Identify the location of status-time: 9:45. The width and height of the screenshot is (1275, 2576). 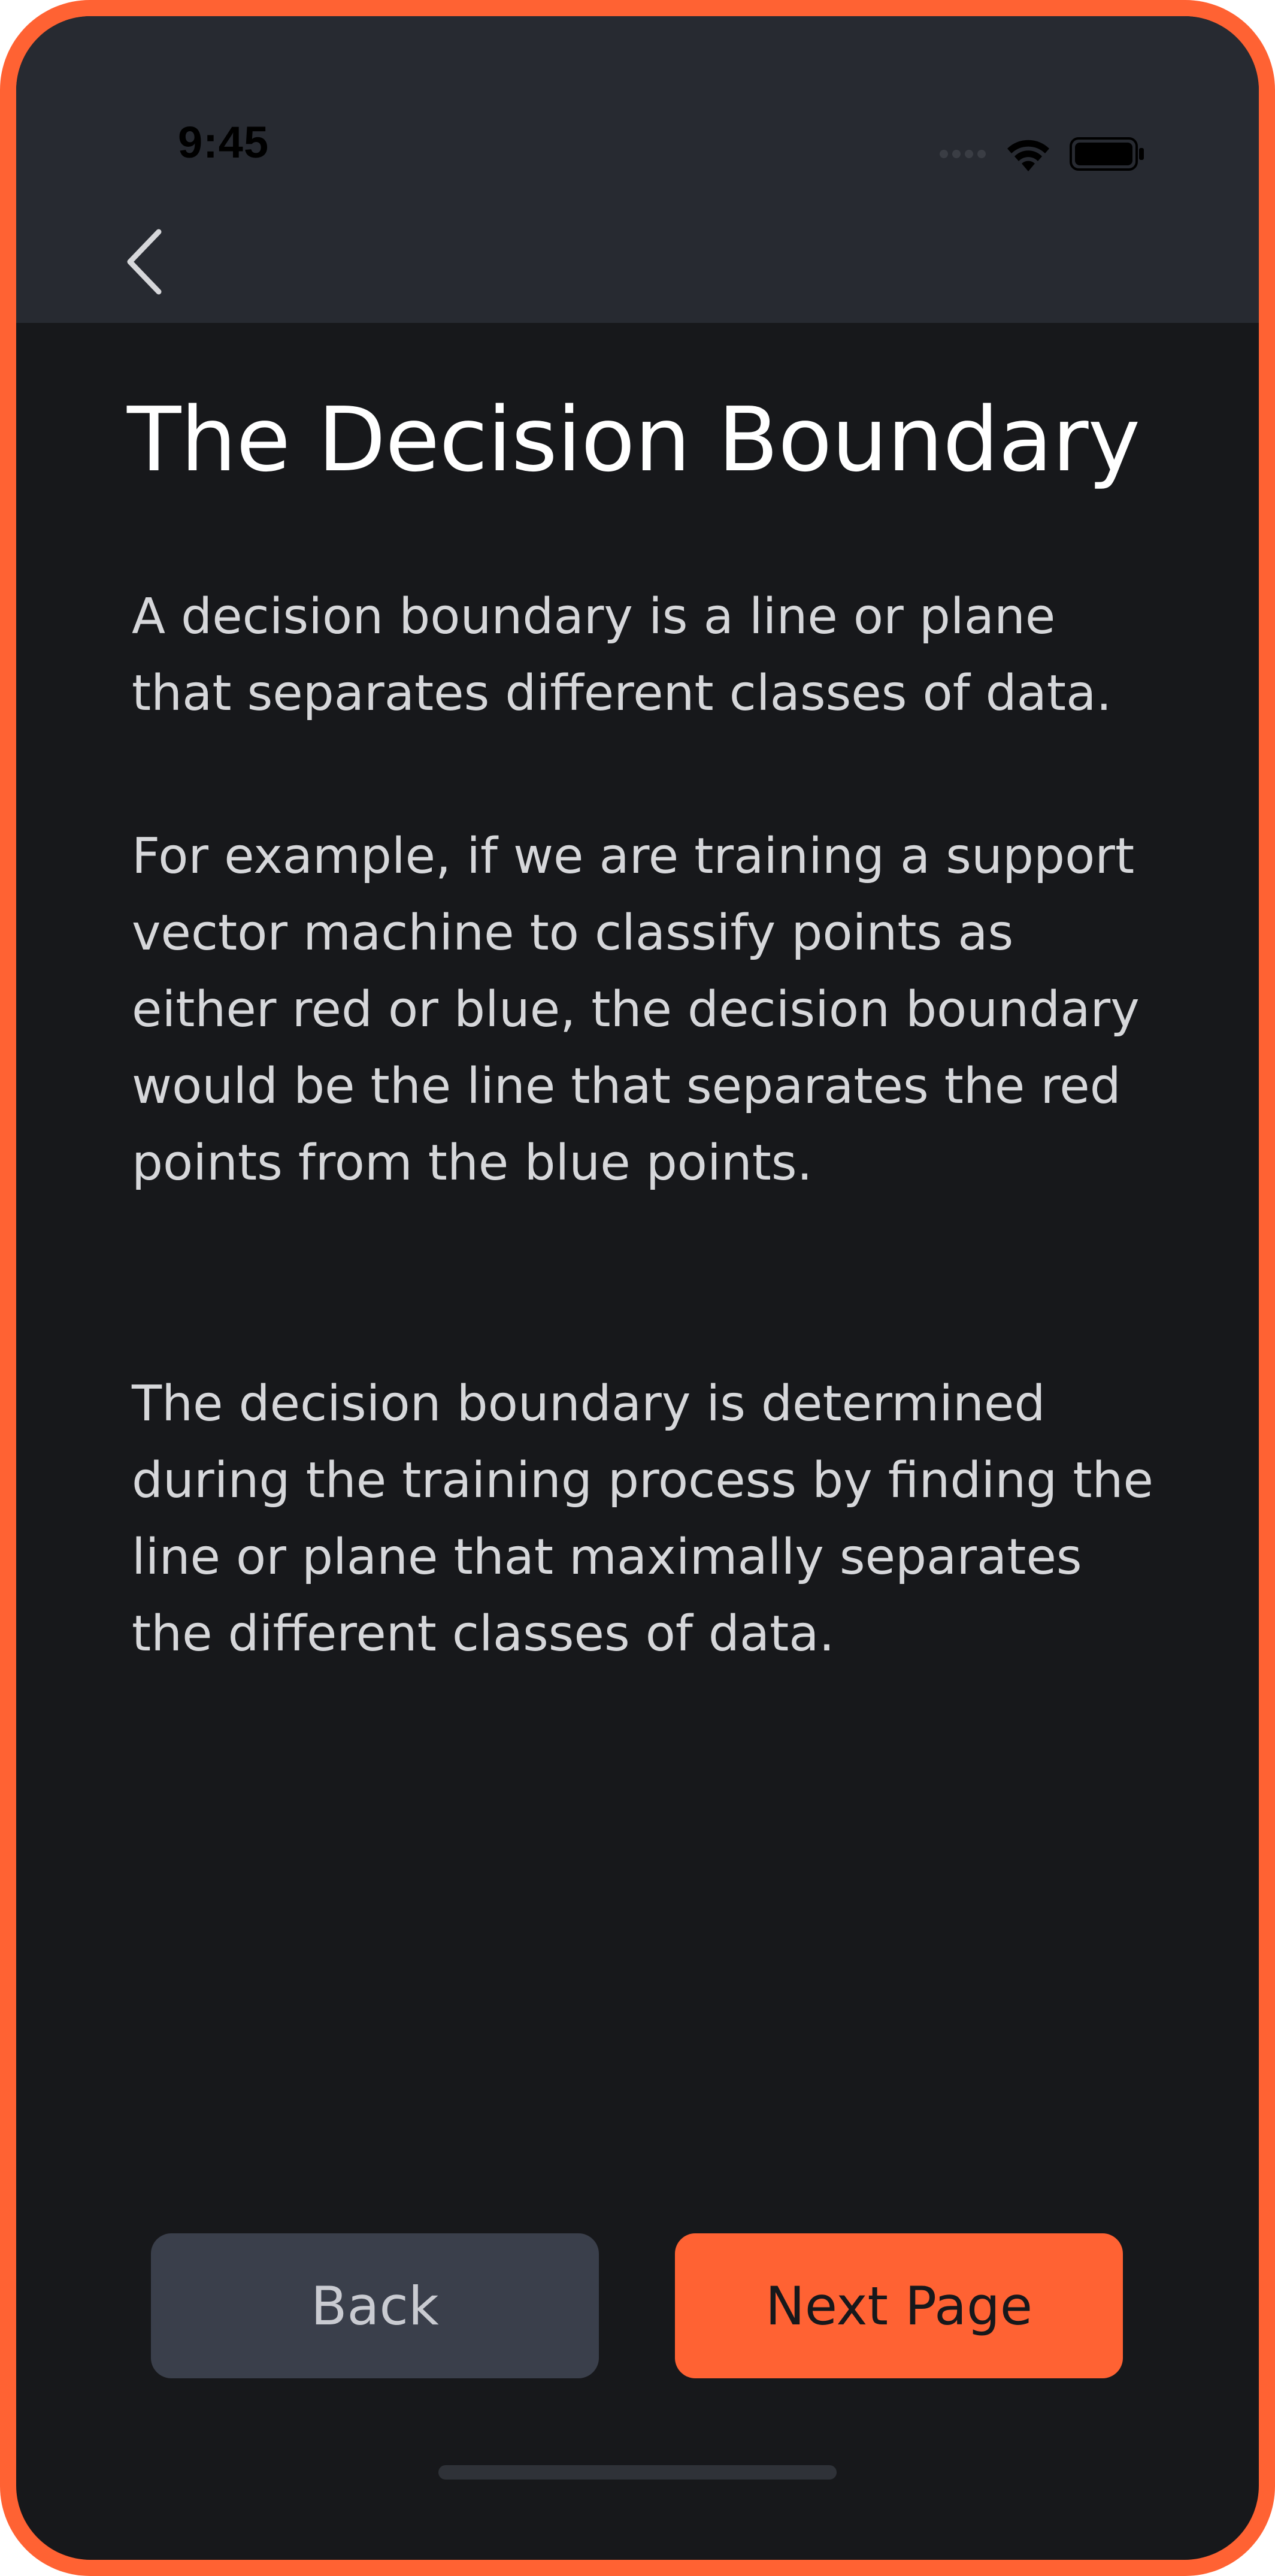
(224, 142).